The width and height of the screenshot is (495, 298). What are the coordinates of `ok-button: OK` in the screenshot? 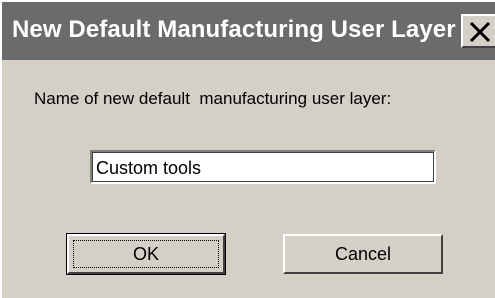 It's located at (146, 254).